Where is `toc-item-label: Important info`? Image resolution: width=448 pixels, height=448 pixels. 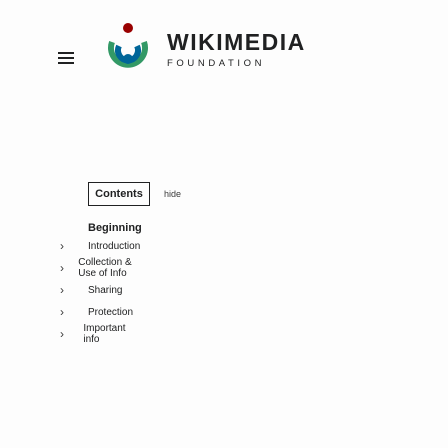 toc-item-label: Important info is located at coordinates (104, 334).